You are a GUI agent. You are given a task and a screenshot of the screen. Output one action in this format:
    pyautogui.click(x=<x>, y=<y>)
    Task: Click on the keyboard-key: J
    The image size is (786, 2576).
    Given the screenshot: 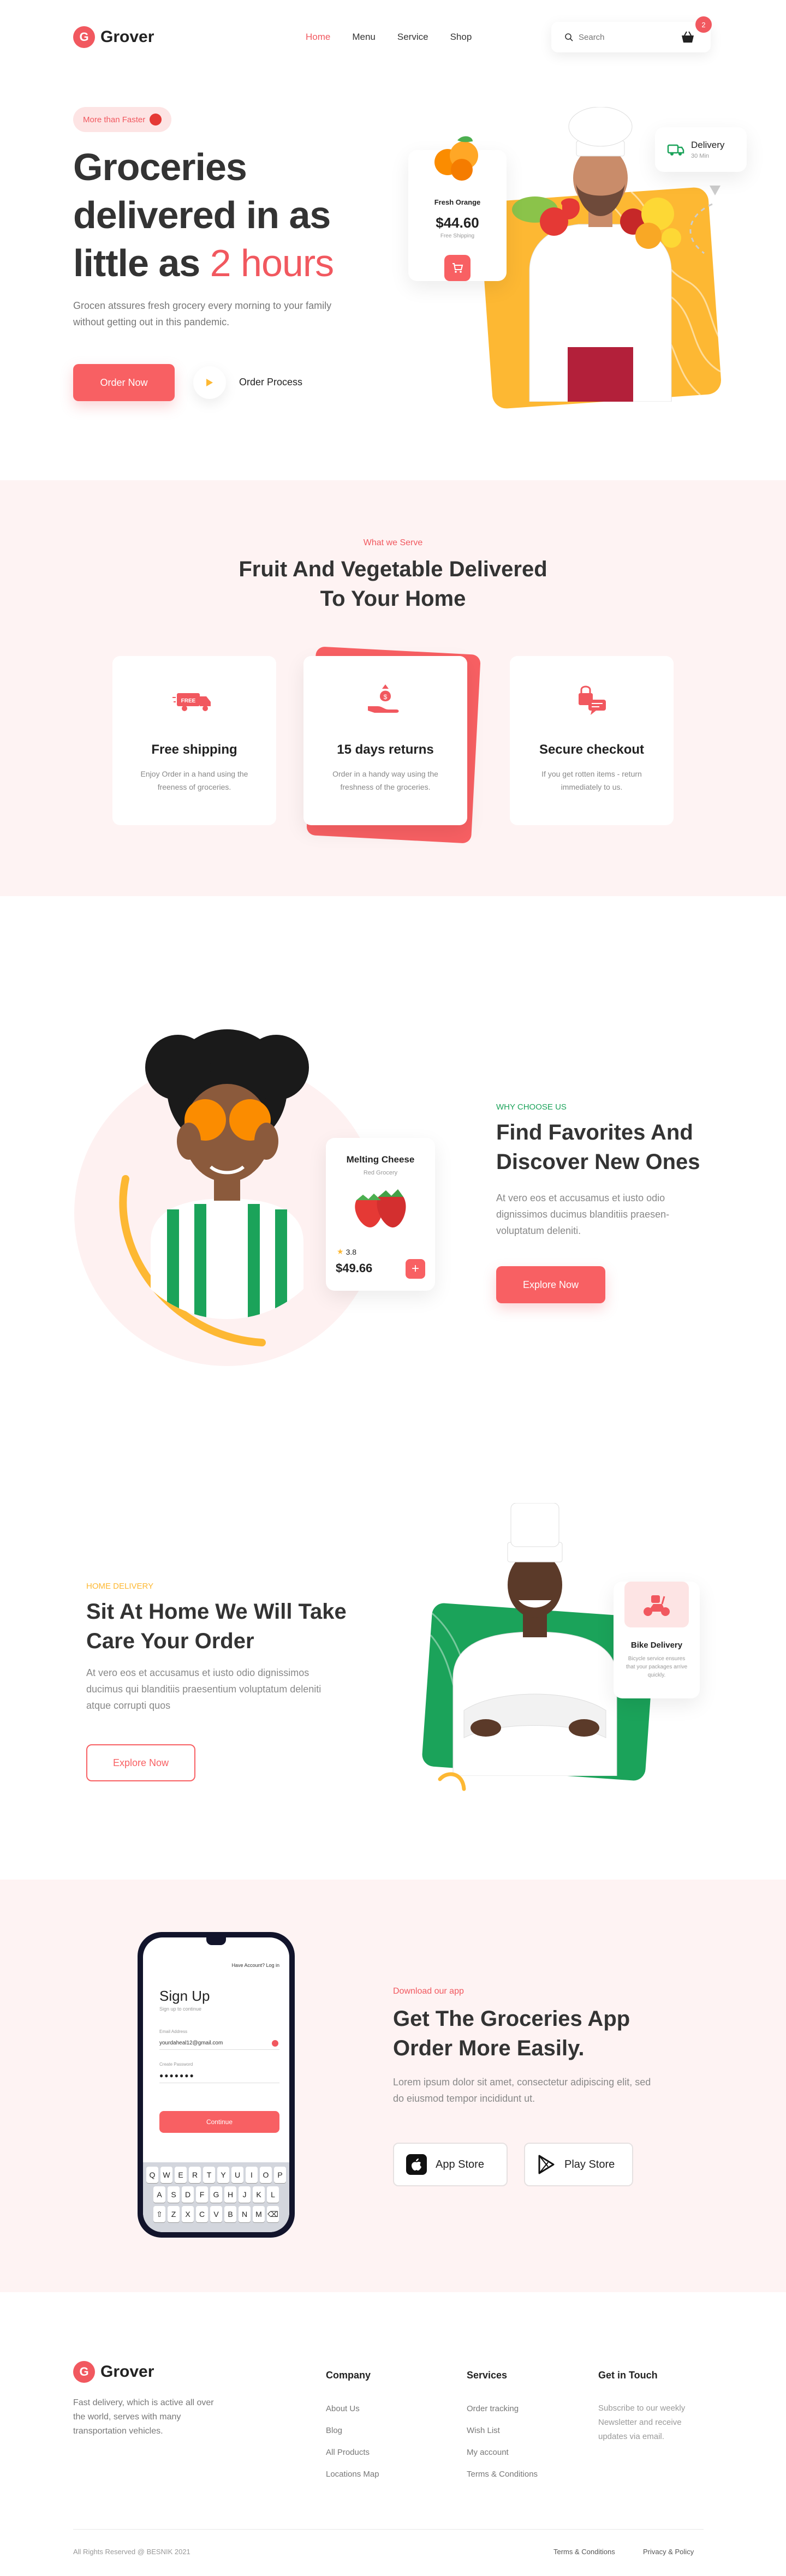 What is the action you would take?
    pyautogui.click(x=245, y=2194)
    